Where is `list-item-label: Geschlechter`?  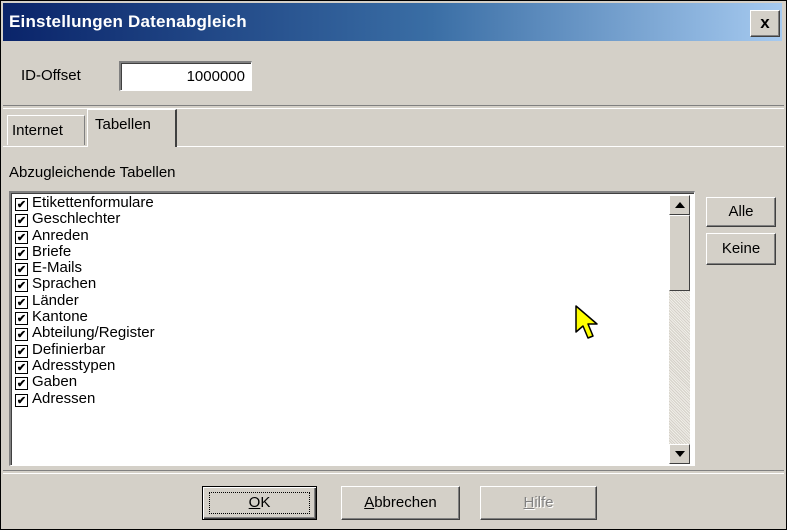
list-item-label: Geschlechter is located at coordinates (76, 219).